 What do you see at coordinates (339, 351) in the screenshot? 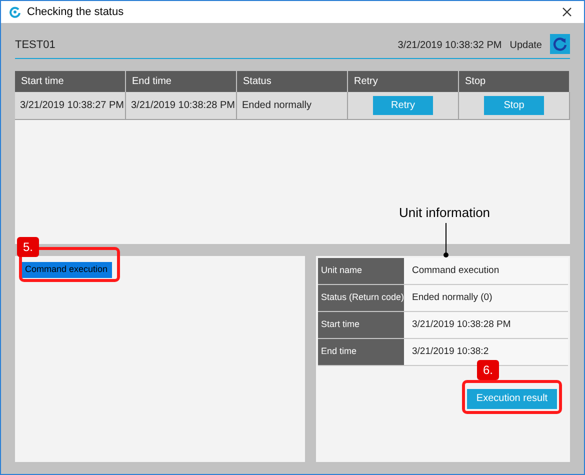
I see `info-label: End time` at bounding box center [339, 351].